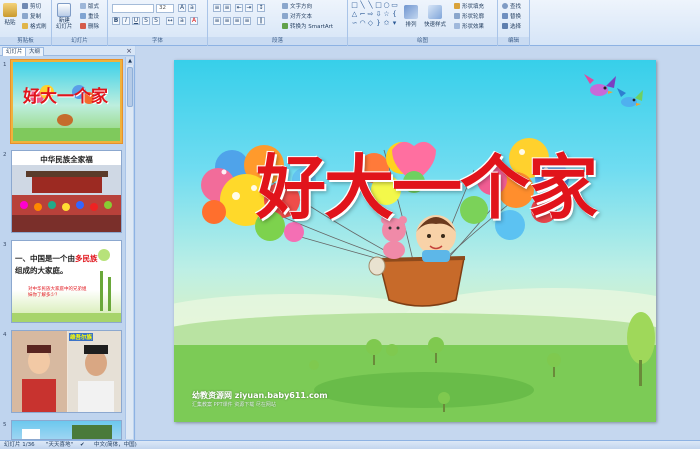 This screenshot has width=700, height=449. What do you see at coordinates (237, 21) in the screenshot?
I see `align-right-button: ≡` at bounding box center [237, 21].